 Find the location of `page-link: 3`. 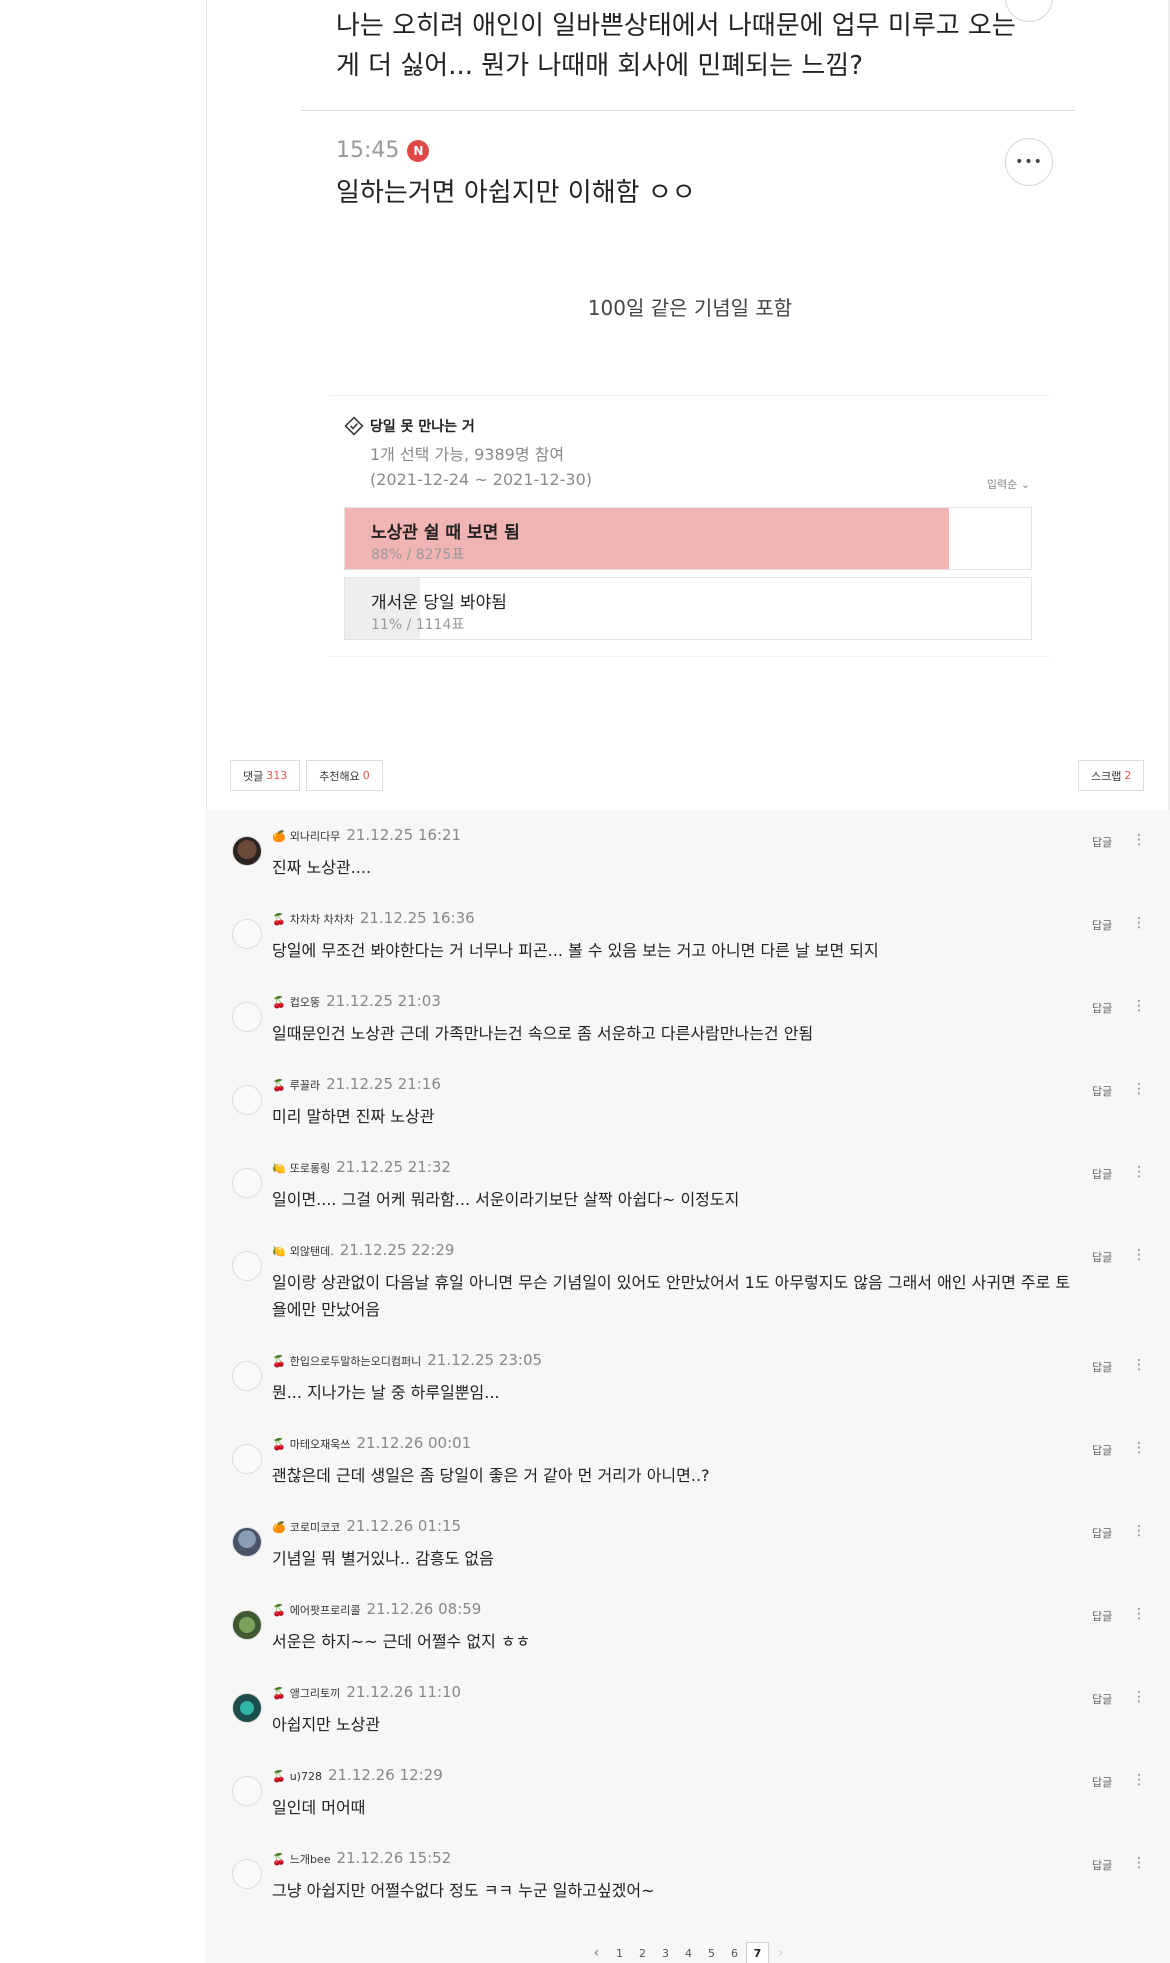

page-link: 3 is located at coordinates (665, 1952).